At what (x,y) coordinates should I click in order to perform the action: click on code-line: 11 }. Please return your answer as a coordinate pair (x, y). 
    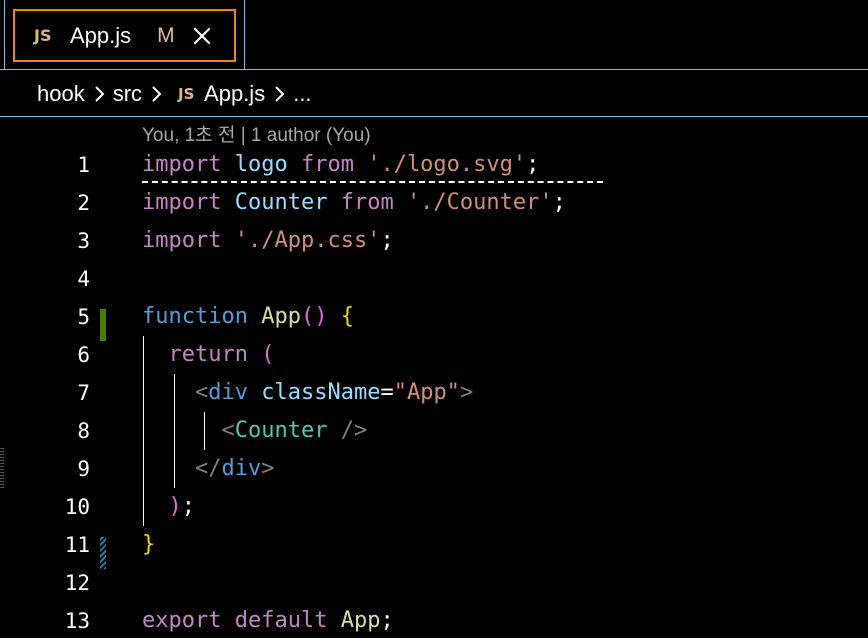
    Looking at the image, I should click on (434, 545).